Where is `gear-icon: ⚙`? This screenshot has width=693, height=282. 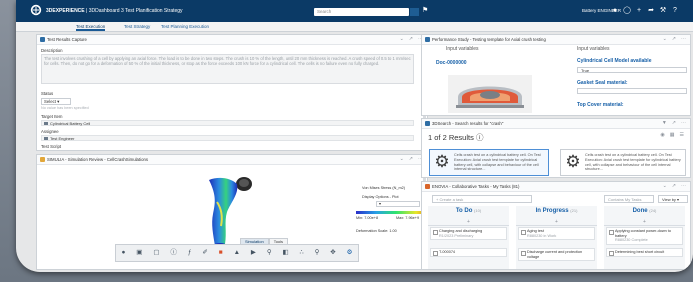
gear-icon: ⚙ is located at coordinates (573, 161).